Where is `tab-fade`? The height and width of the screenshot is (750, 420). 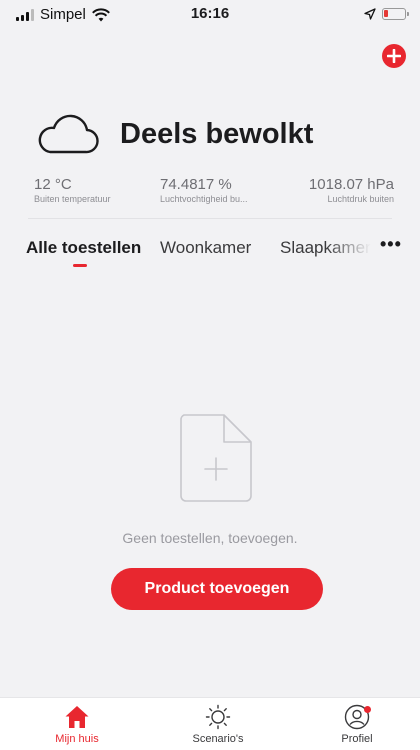 tab-fade is located at coordinates (356, 251).